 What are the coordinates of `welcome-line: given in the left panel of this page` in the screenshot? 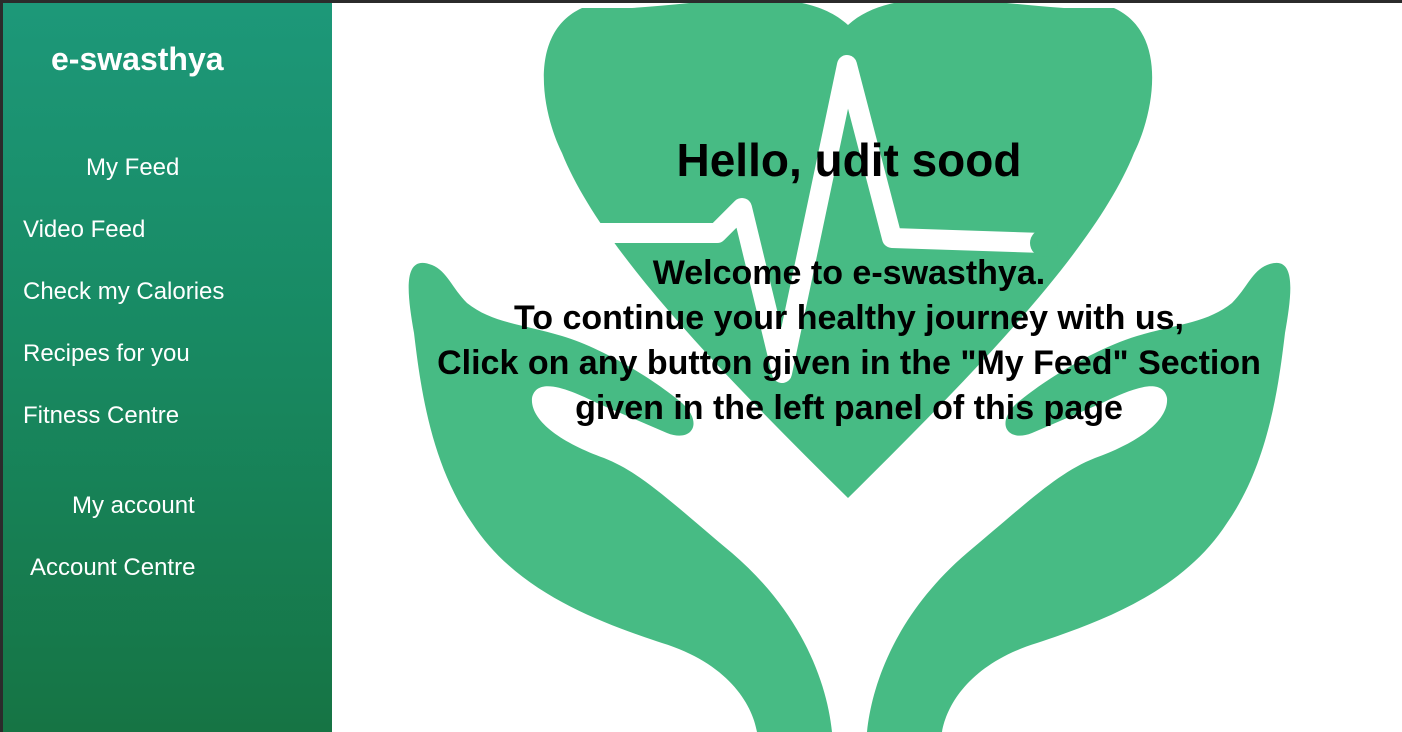 It's located at (849, 408).